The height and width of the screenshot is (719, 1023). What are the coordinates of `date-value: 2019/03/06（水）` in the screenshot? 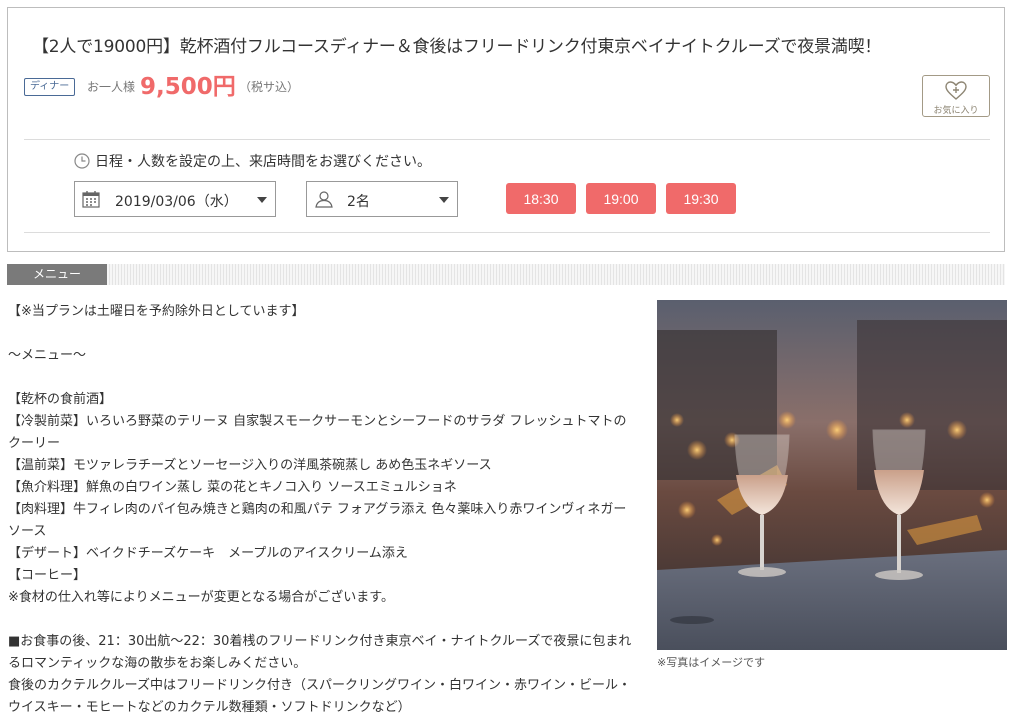 It's located at (176, 202).